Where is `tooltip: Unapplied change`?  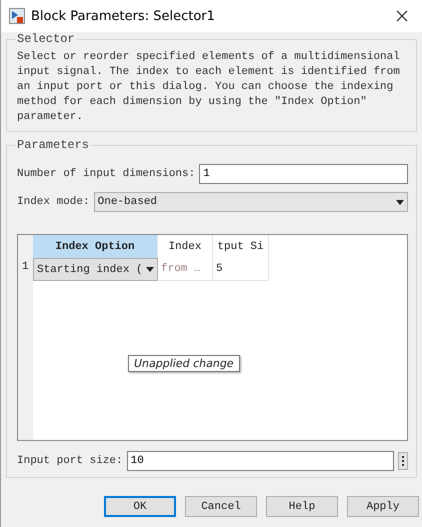
tooltip: Unapplied change is located at coordinates (184, 363).